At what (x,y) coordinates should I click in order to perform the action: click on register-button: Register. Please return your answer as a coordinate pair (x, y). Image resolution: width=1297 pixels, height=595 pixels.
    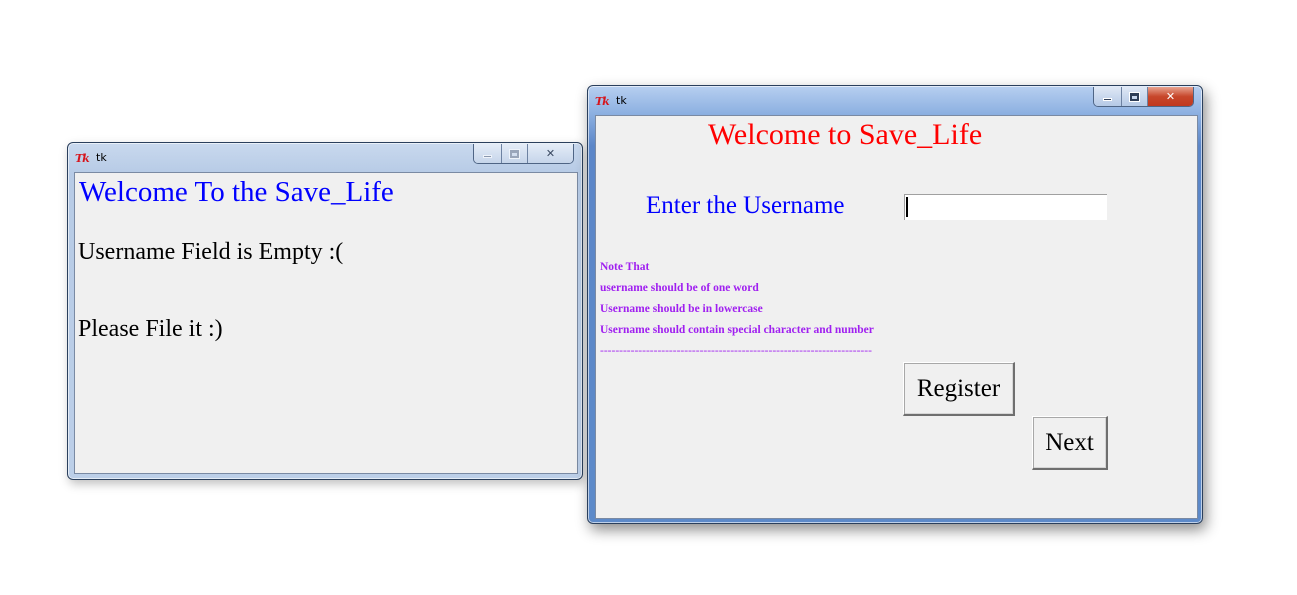
    Looking at the image, I should click on (959, 389).